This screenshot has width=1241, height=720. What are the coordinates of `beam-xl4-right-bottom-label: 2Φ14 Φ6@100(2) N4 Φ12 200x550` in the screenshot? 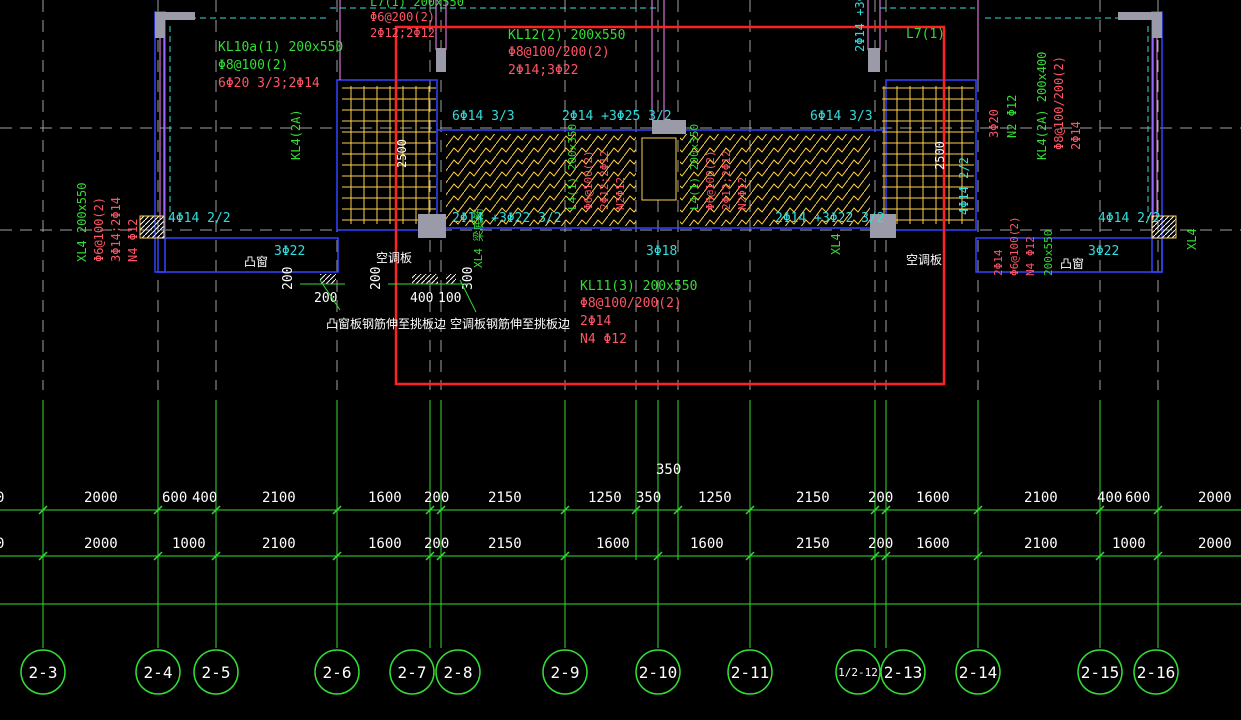 It's located at (1023, 246).